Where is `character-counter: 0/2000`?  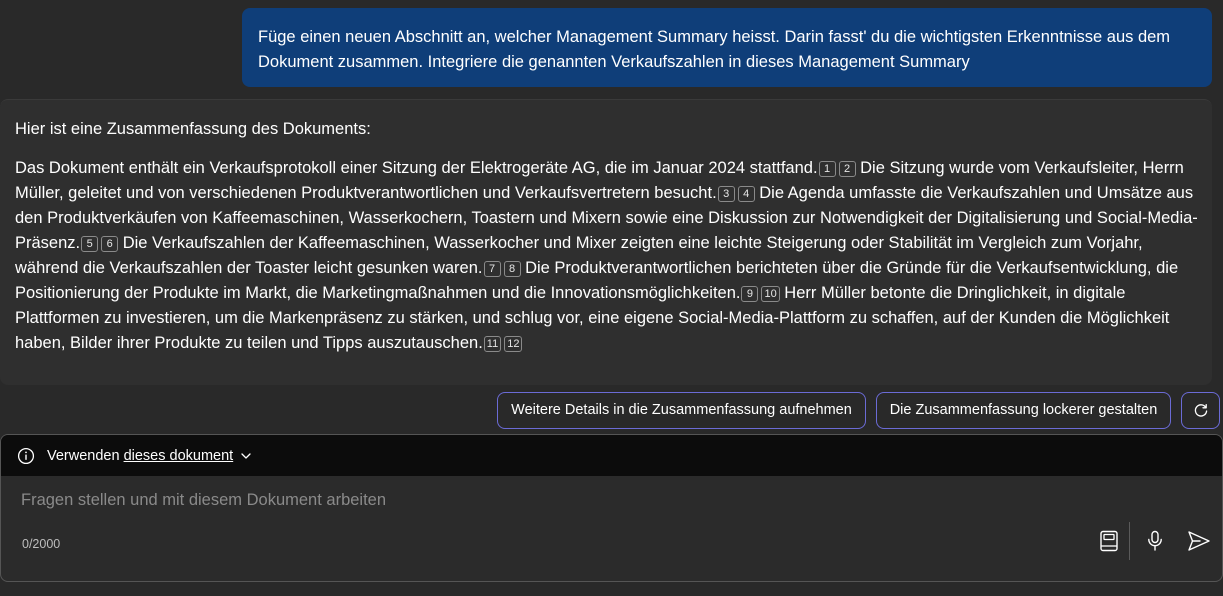 character-counter: 0/2000 is located at coordinates (41, 544).